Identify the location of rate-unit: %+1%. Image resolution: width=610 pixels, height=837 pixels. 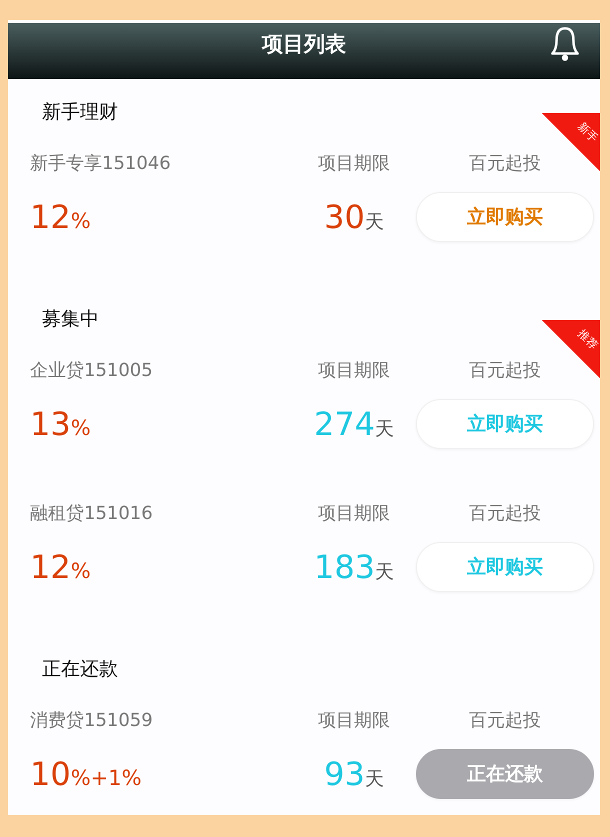
(106, 778).